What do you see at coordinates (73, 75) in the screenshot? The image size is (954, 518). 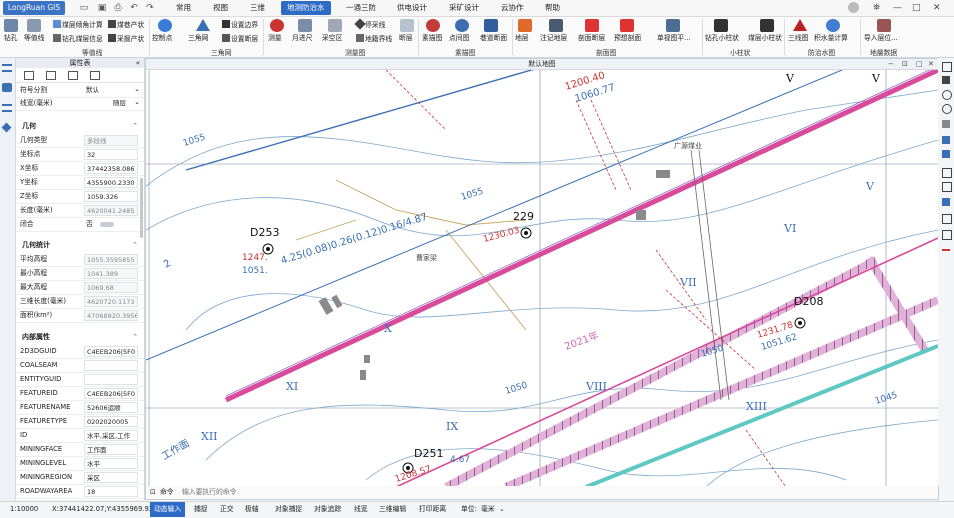 I see `filter-icon` at bounding box center [73, 75].